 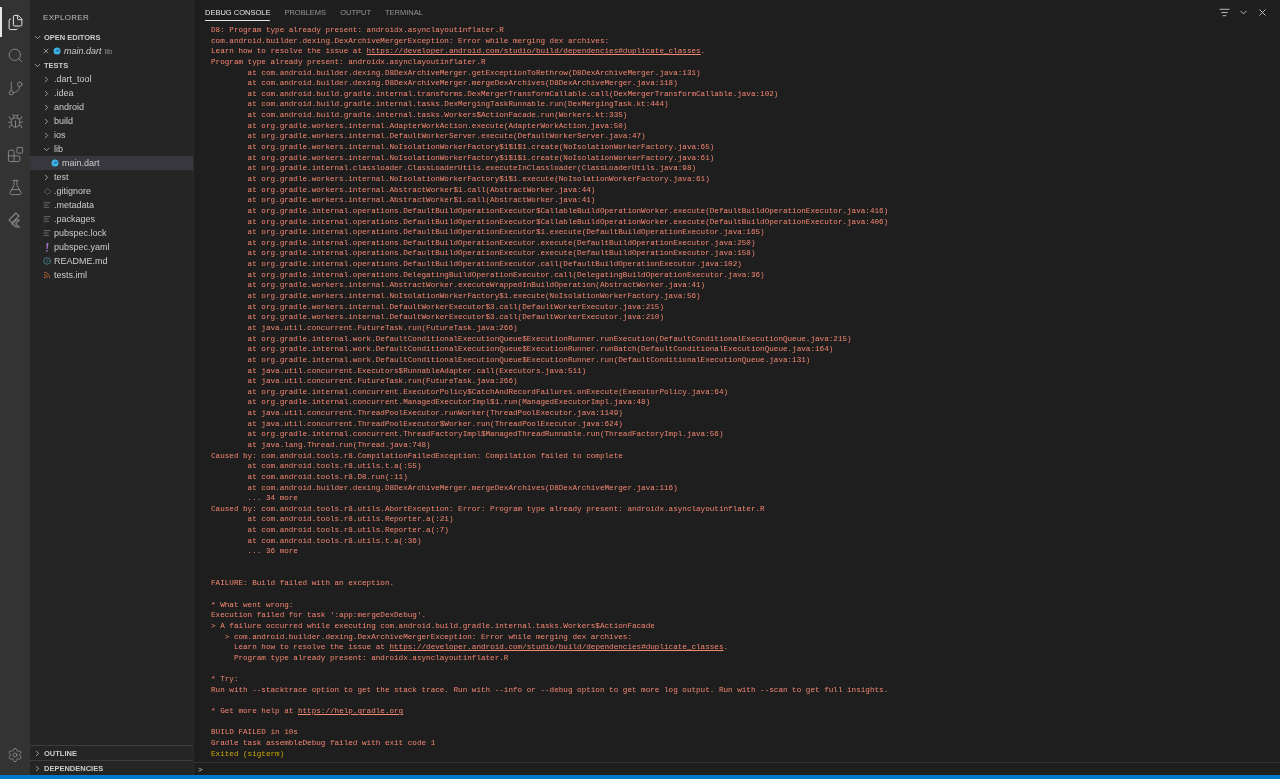 I want to click on file-item: .gitignore, so click(x=111, y=191).